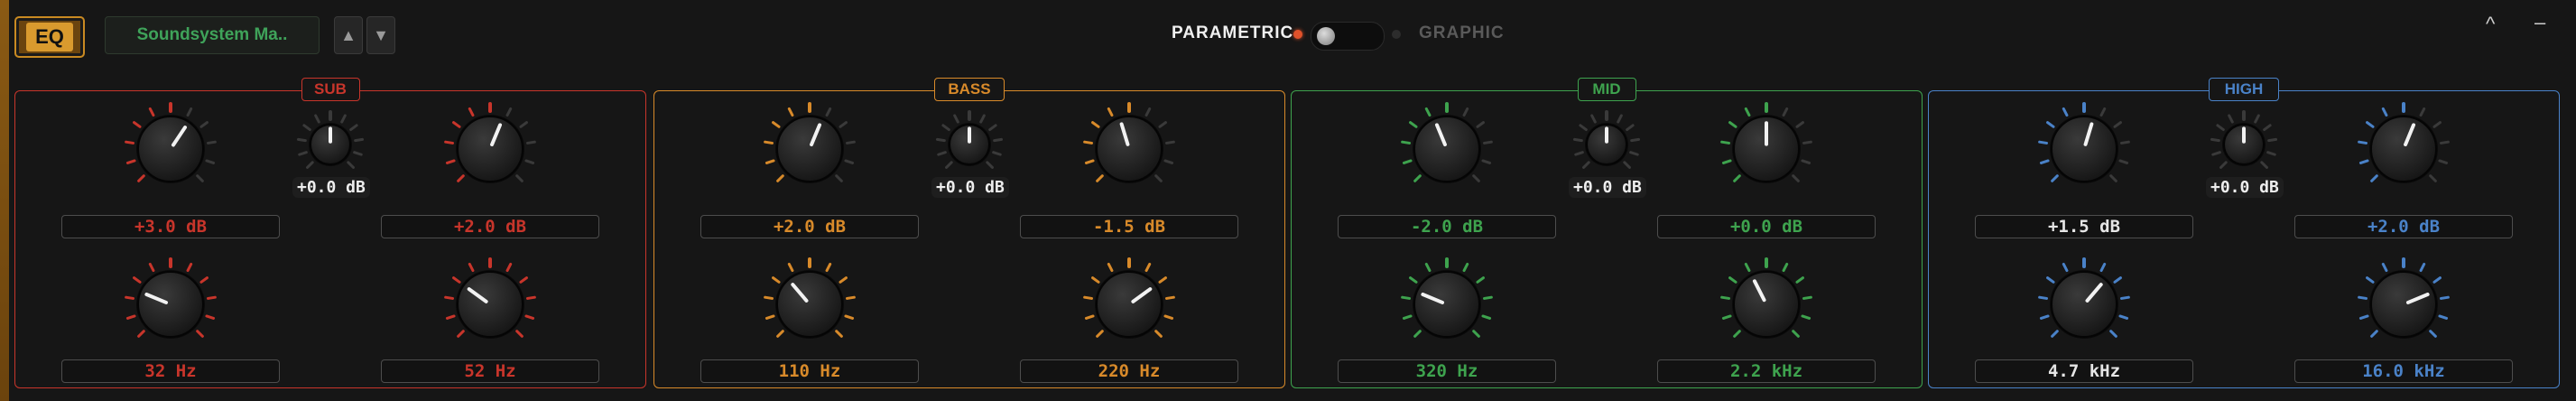 The height and width of the screenshot is (401, 2576). I want to click on center-gain-value-high: +0.0 dB, so click(2245, 187).